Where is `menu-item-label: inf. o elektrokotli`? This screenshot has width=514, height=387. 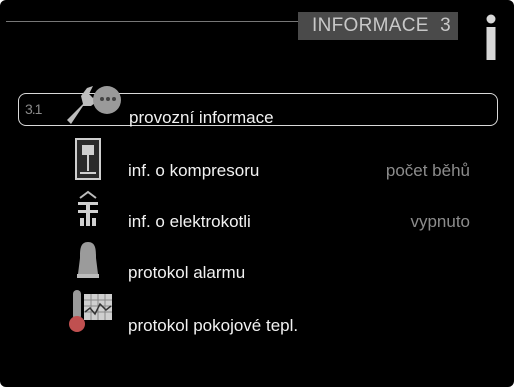
menu-item-label: inf. o elektrokotli is located at coordinates (189, 221).